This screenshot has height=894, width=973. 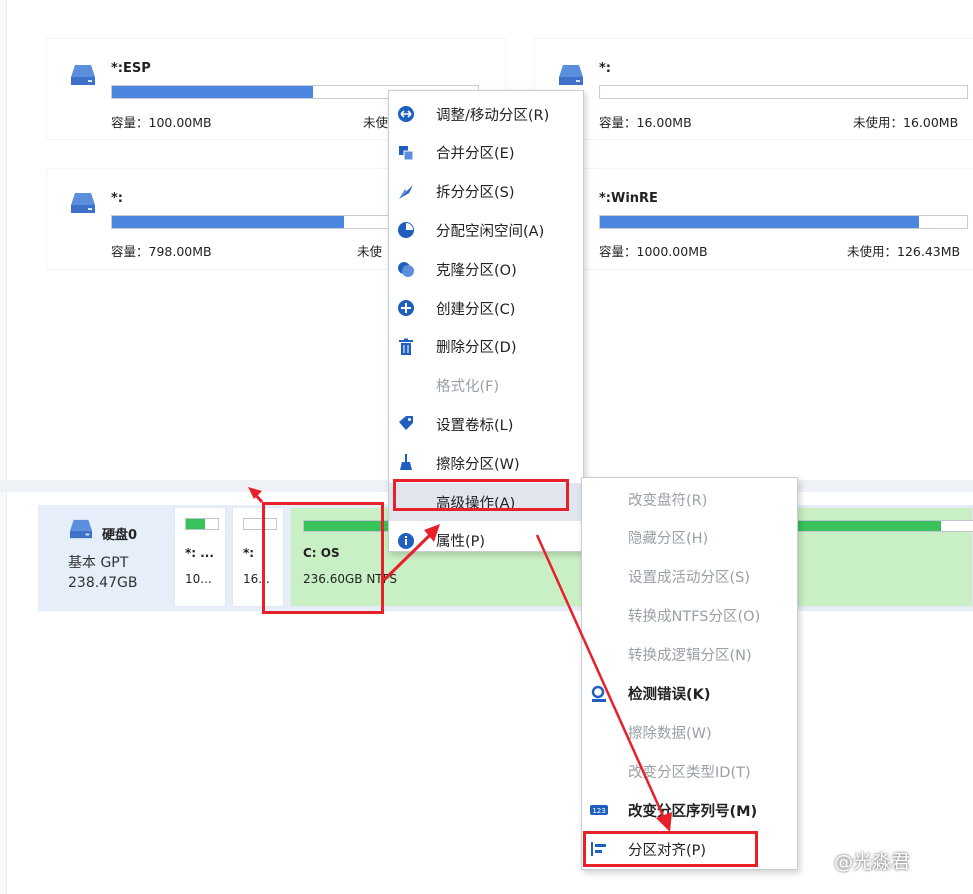 I want to click on unused-text: 未使用：126.43MB, so click(x=904, y=251).